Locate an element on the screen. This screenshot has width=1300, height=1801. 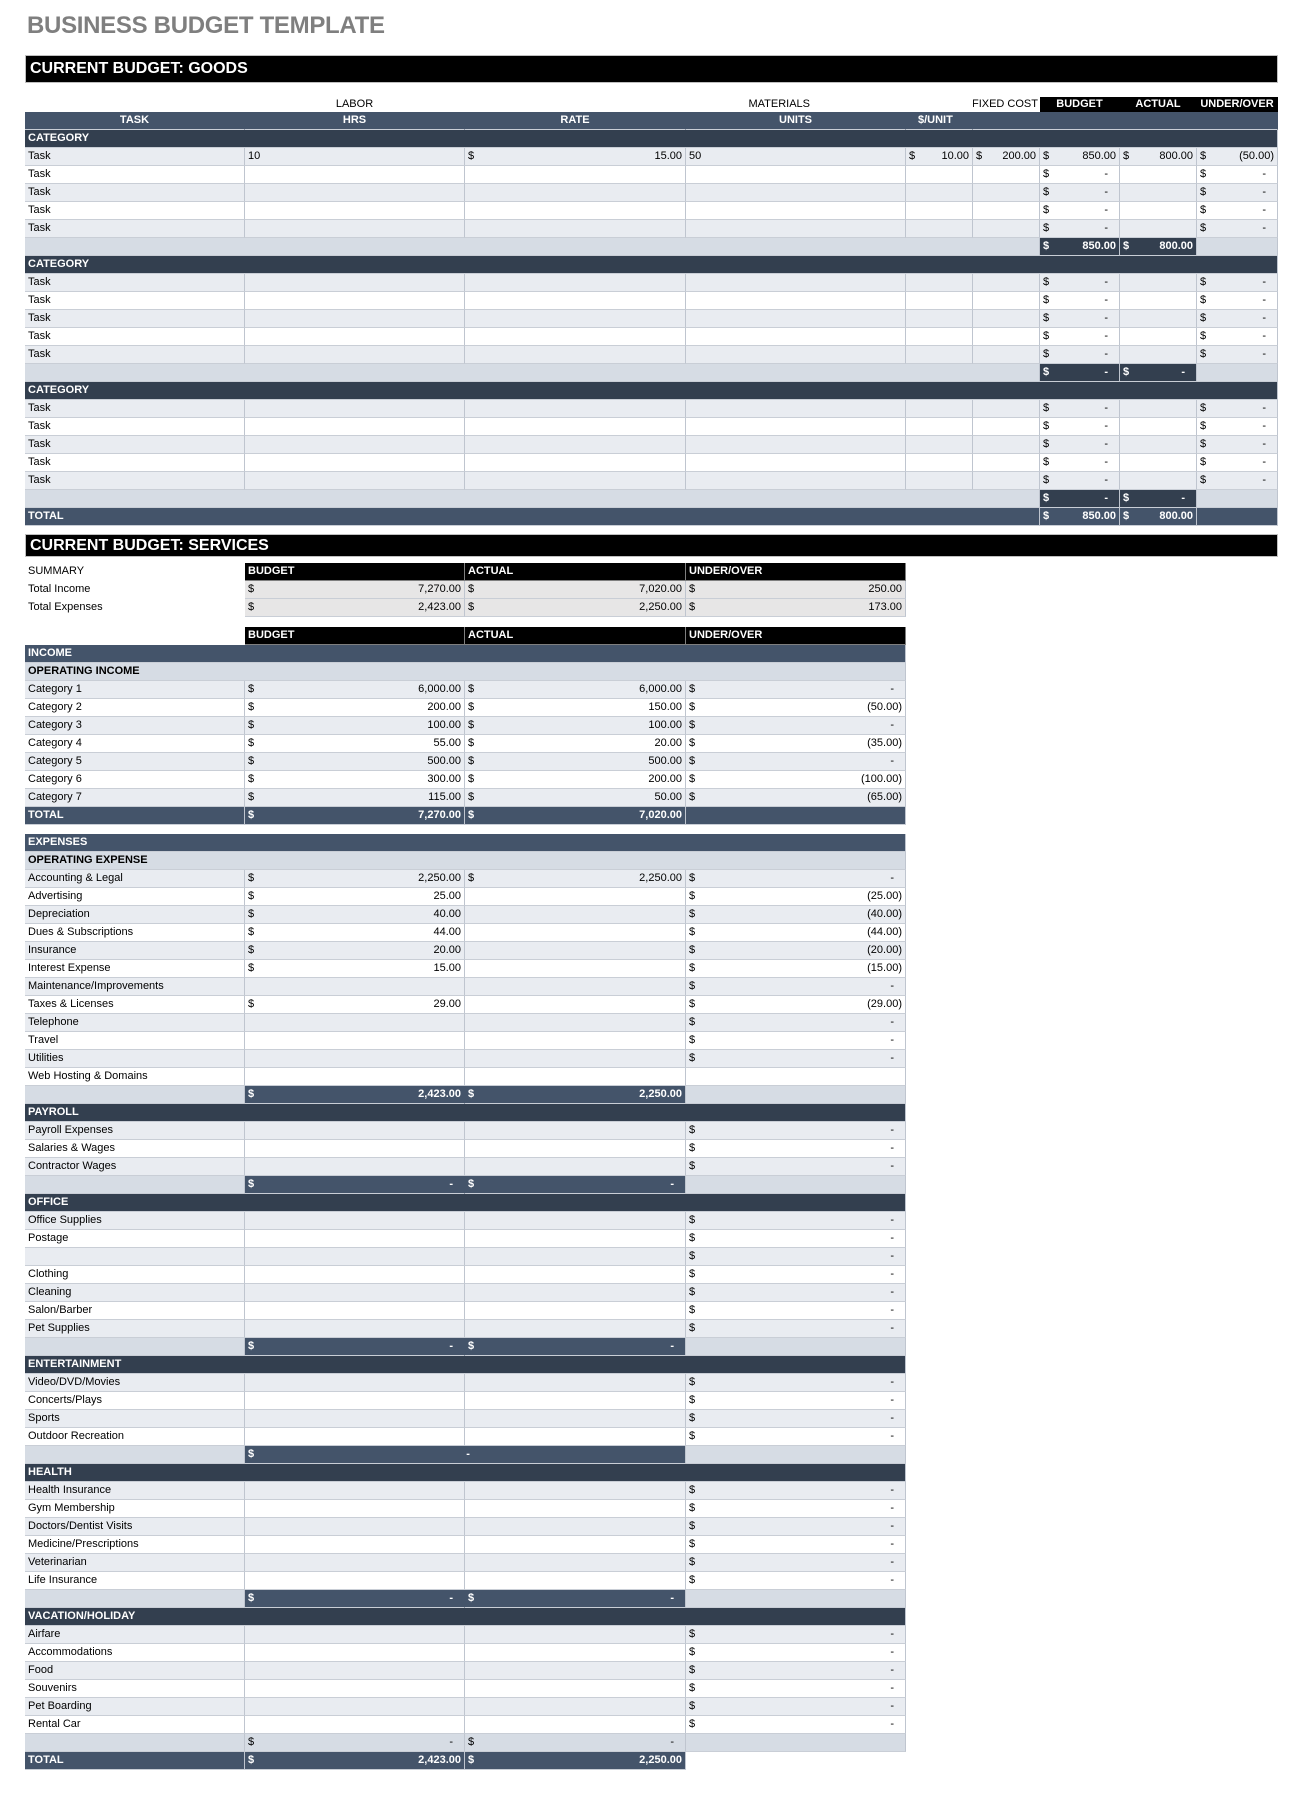
expense-item-label: Insurance is located at coordinates (135, 951).